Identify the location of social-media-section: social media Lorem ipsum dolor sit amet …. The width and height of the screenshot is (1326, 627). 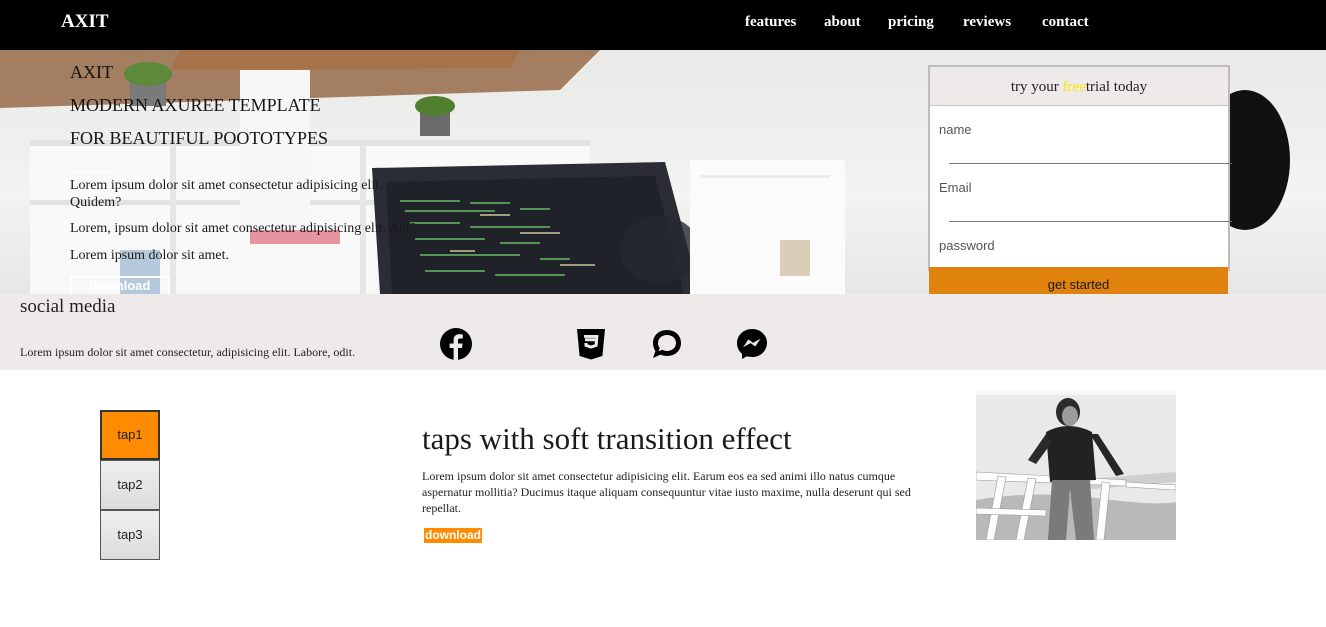
(663, 332).